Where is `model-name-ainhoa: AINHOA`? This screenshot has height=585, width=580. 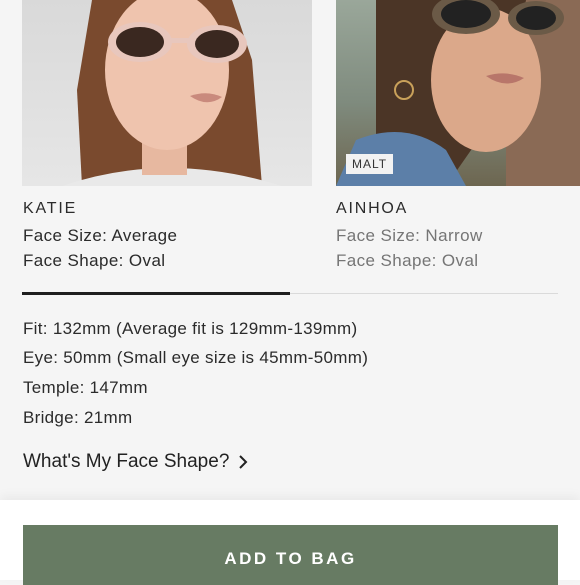 model-name-ainhoa: AINHOA is located at coordinates (372, 209).